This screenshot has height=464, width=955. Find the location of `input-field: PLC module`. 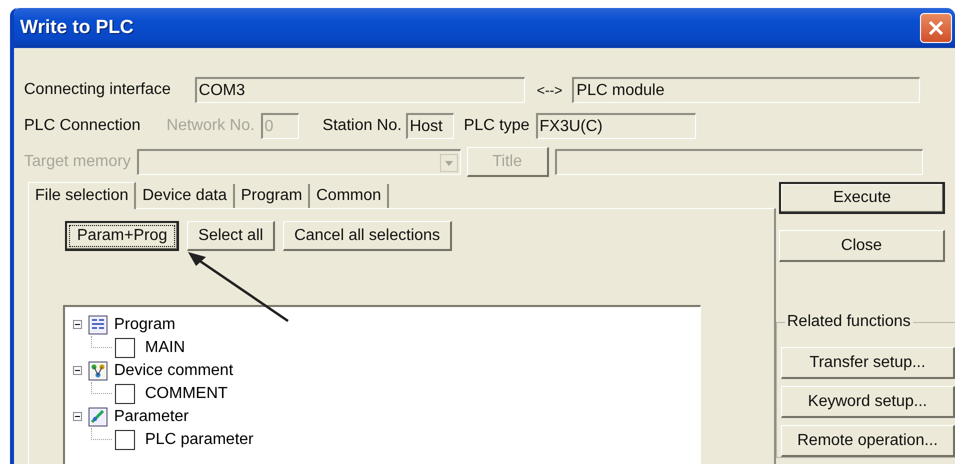

input-field: PLC module is located at coordinates (746, 90).